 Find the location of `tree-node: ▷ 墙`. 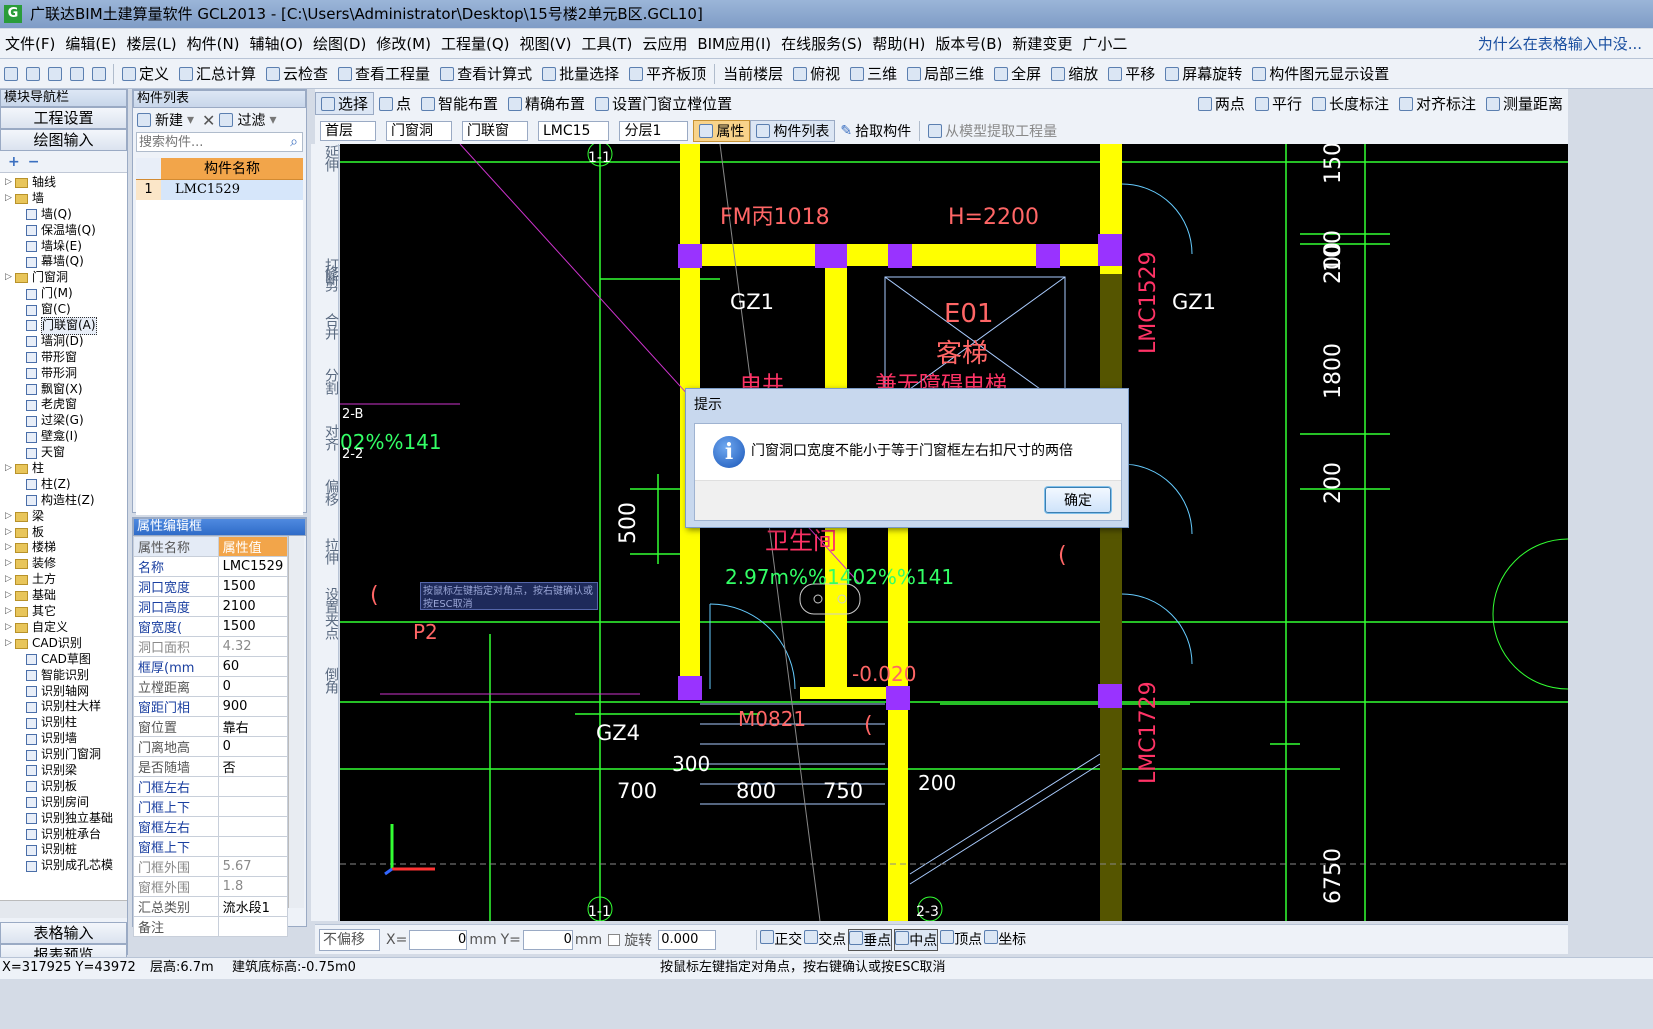

tree-node: ▷ 墙 is located at coordinates (63, 199).